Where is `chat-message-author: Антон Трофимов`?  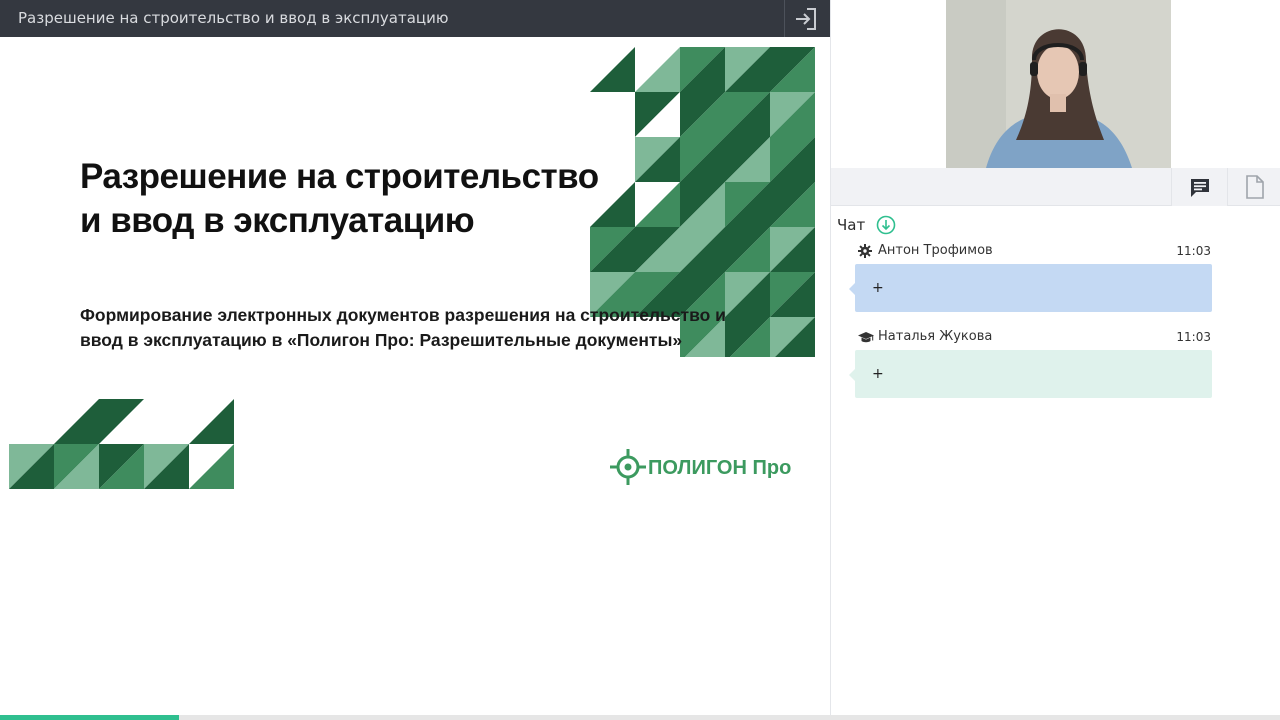
chat-message-author: Антон Трофимов is located at coordinates (935, 250).